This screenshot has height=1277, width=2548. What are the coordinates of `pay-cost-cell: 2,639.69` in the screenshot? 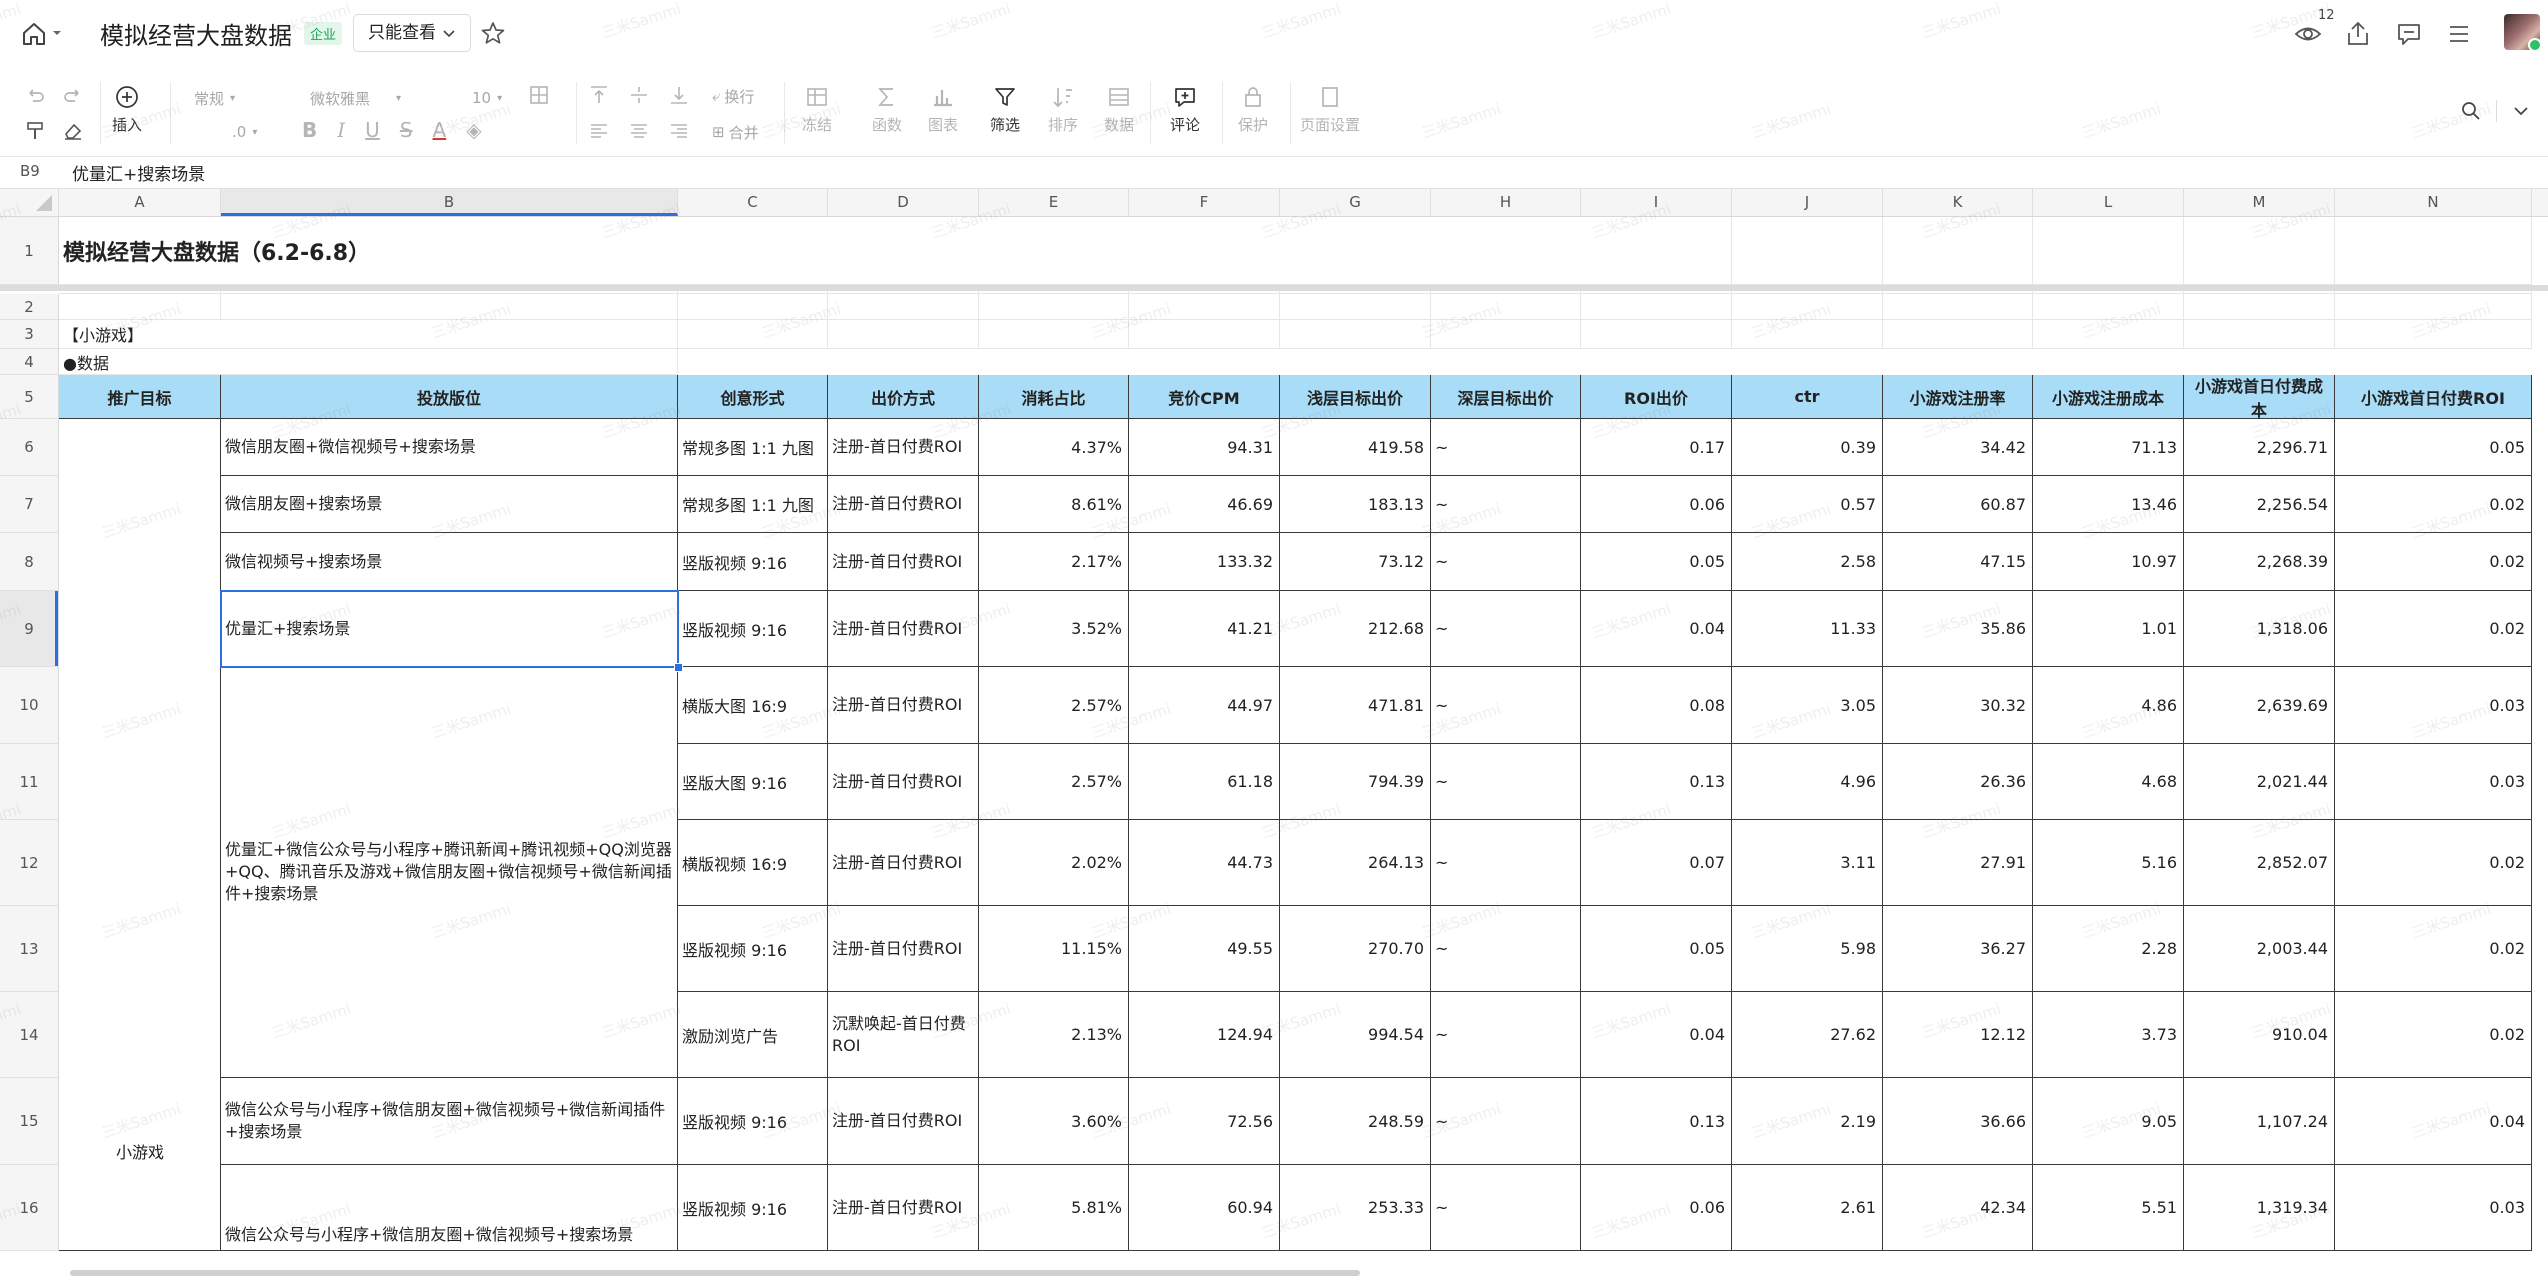 It's located at (2259, 705).